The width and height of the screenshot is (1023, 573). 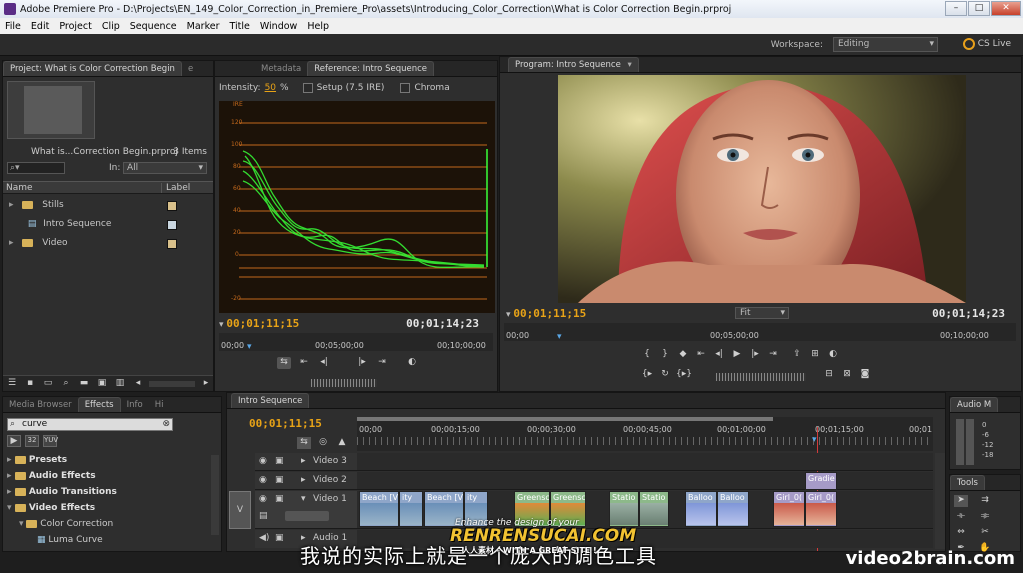 What do you see at coordinates (19, 188) in the screenshot?
I see `column-name: Name` at bounding box center [19, 188].